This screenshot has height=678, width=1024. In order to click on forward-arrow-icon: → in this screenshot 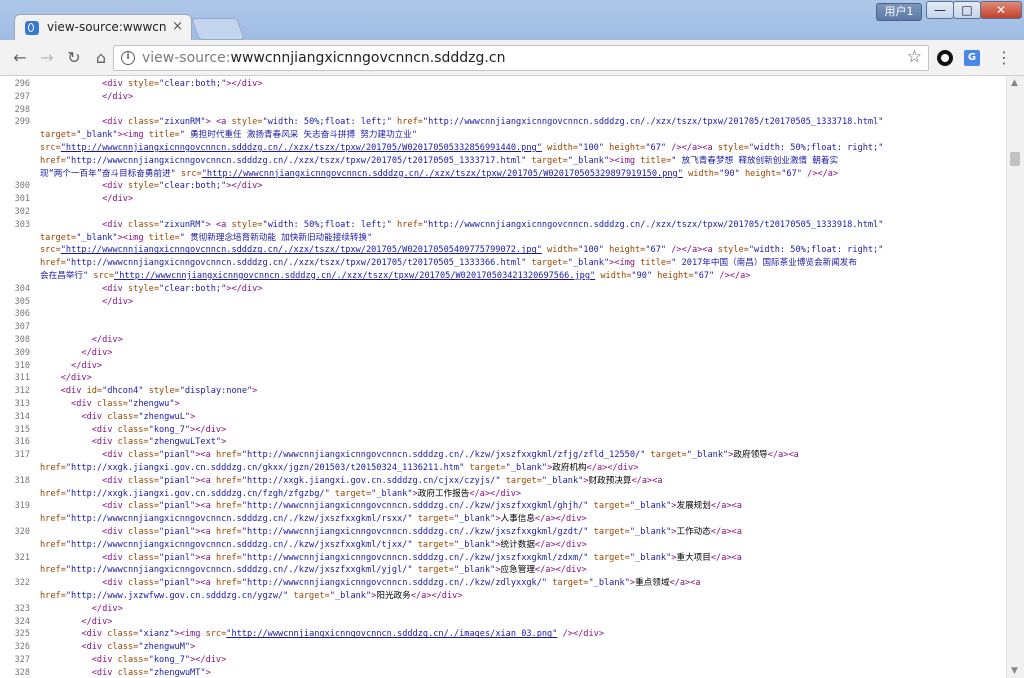, I will do `click(47, 58)`.